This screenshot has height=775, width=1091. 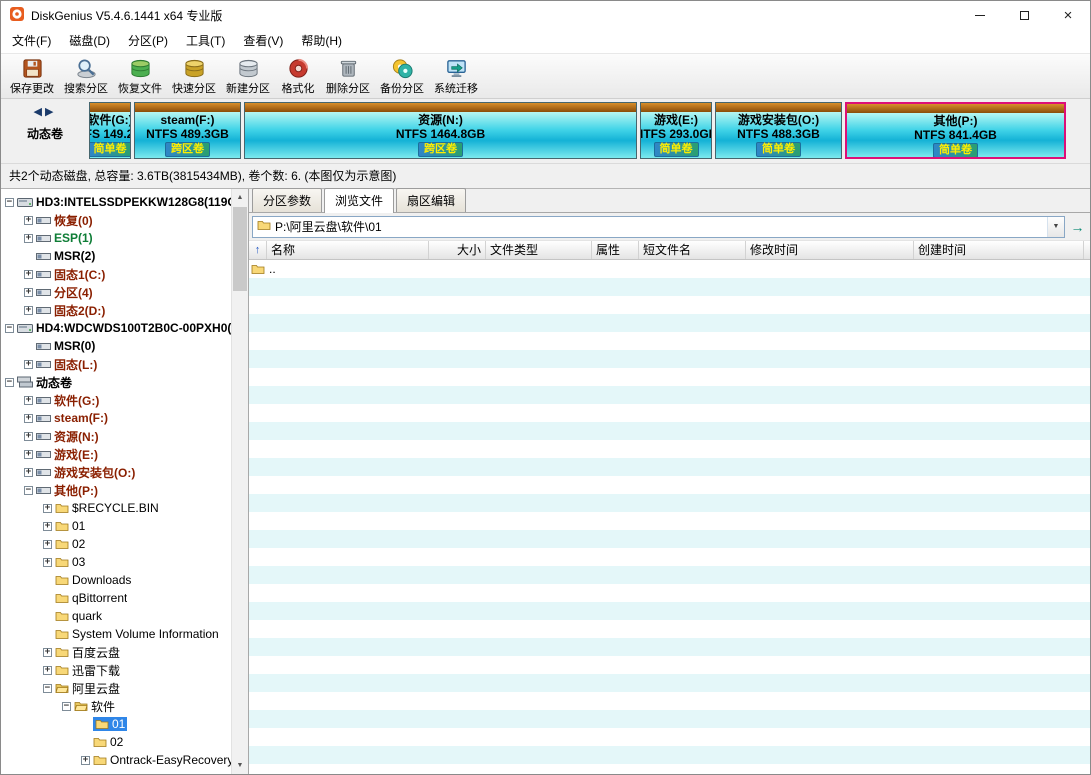 What do you see at coordinates (116, 292) in the screenshot?
I see `tree-item: + 分区(4)` at bounding box center [116, 292].